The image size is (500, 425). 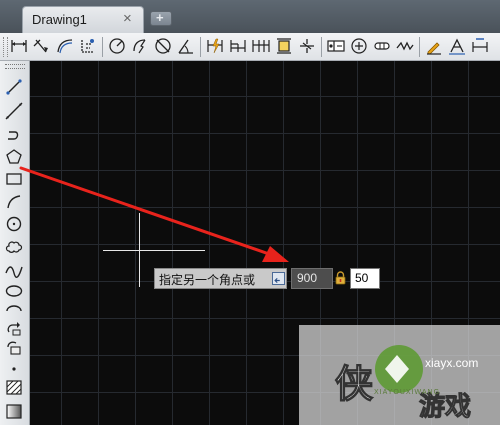 I want to click on new-tab-button: +, so click(x=161, y=18).